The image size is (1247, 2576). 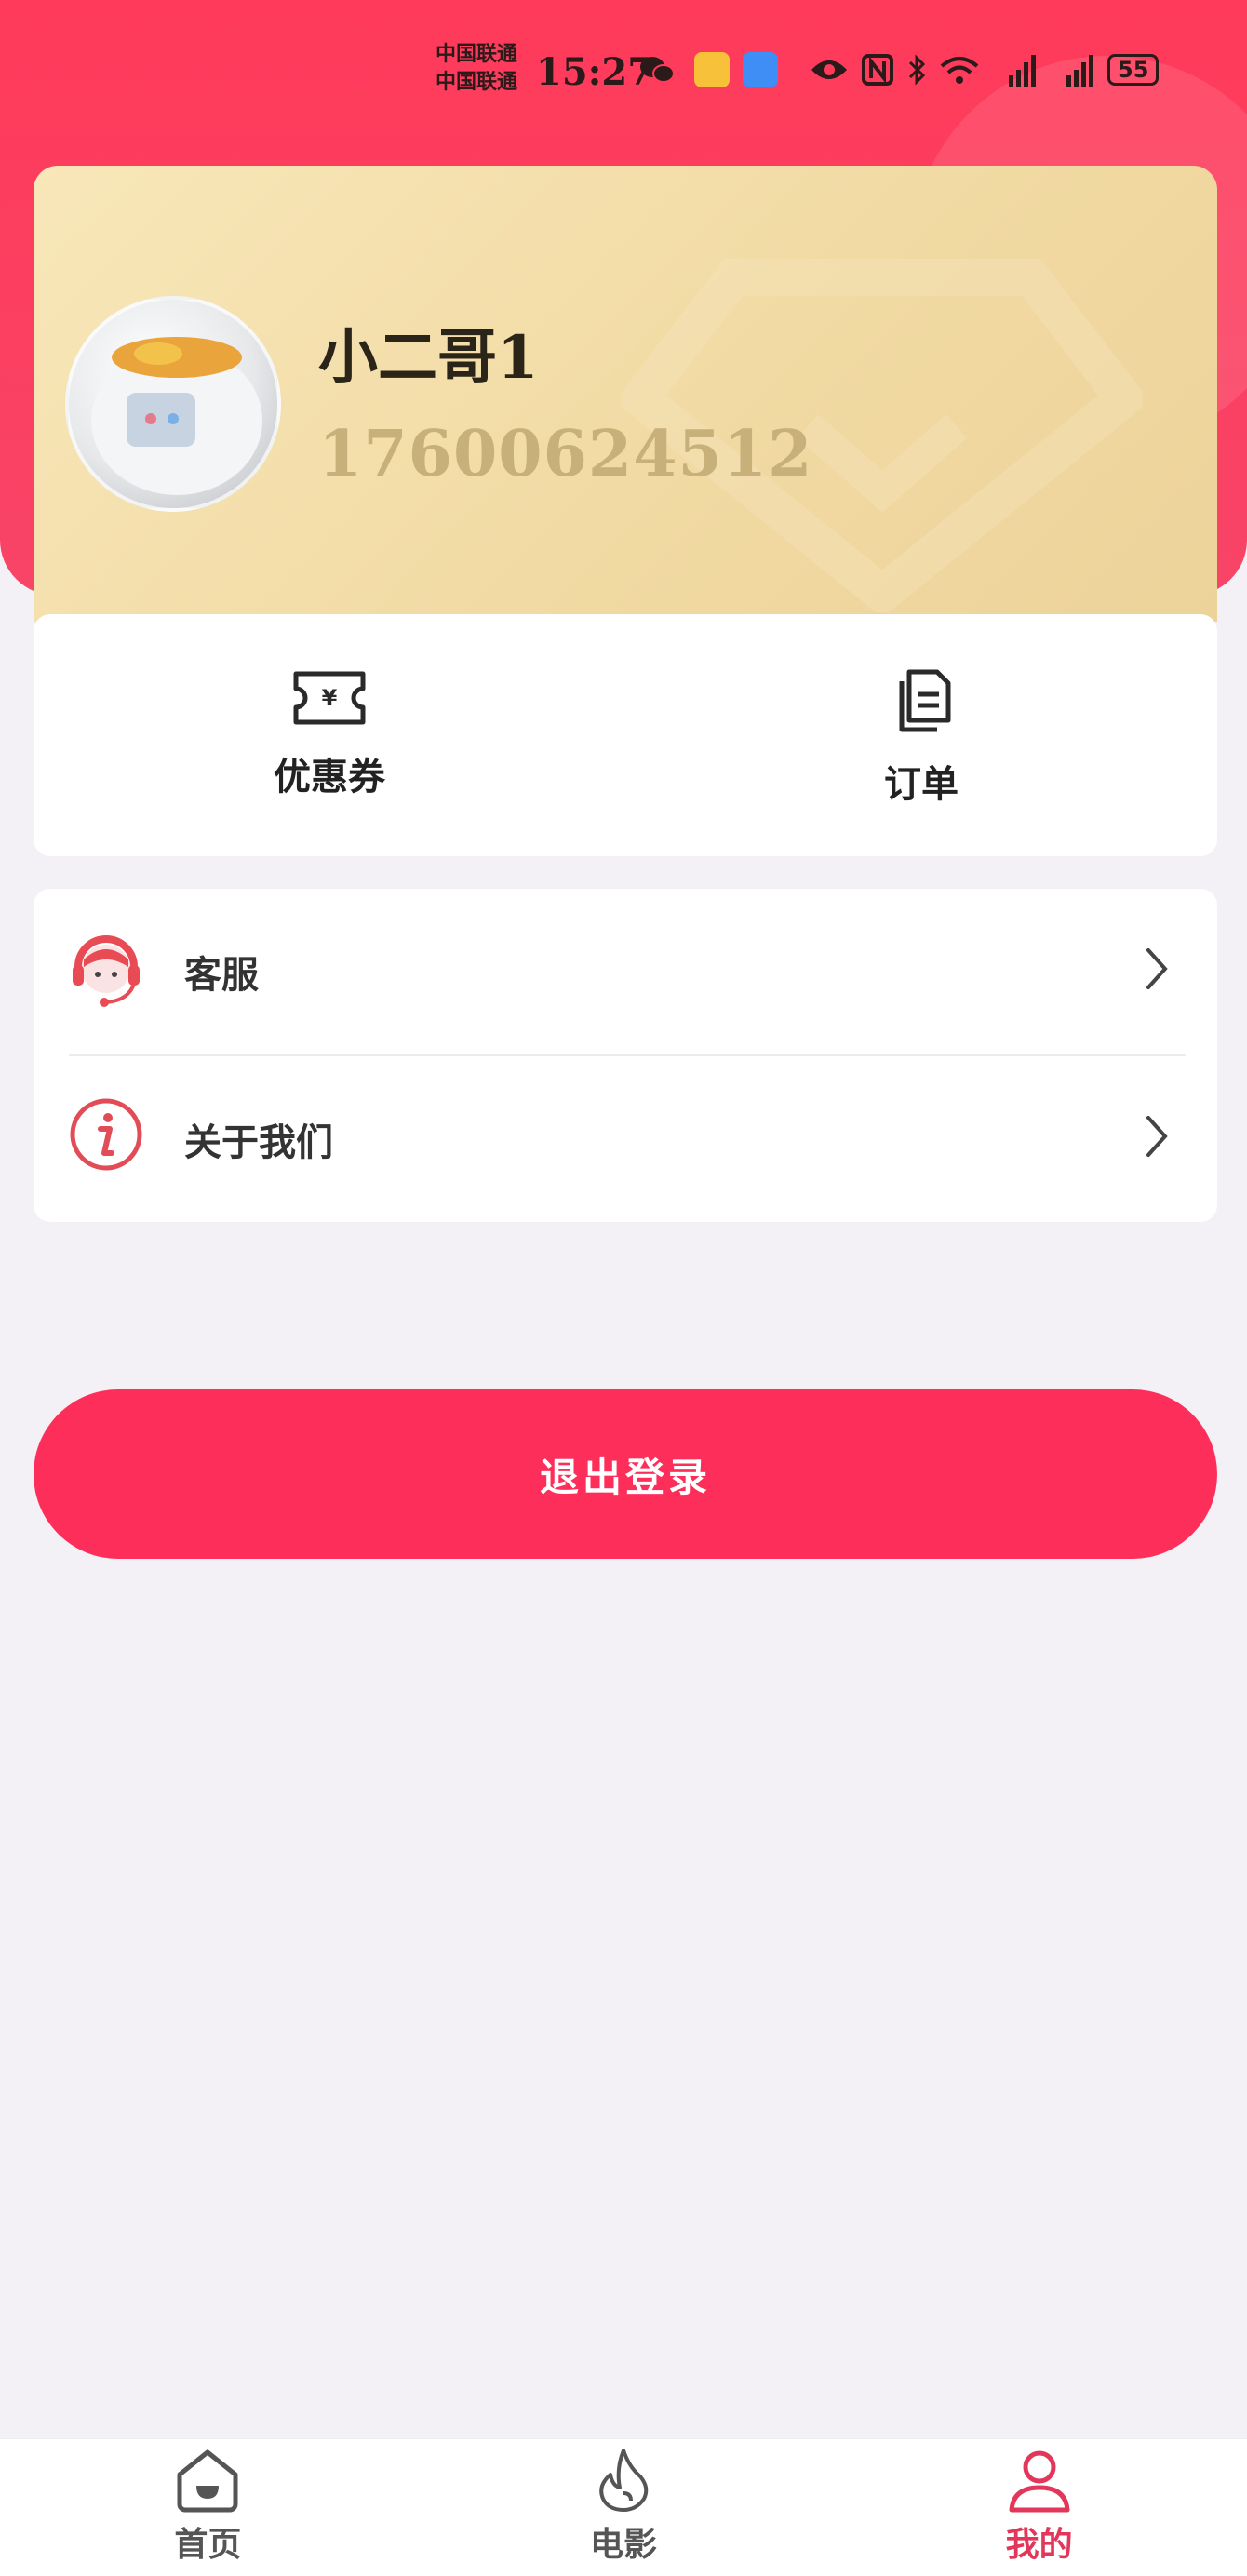 I want to click on order-icon, so click(x=925, y=700).